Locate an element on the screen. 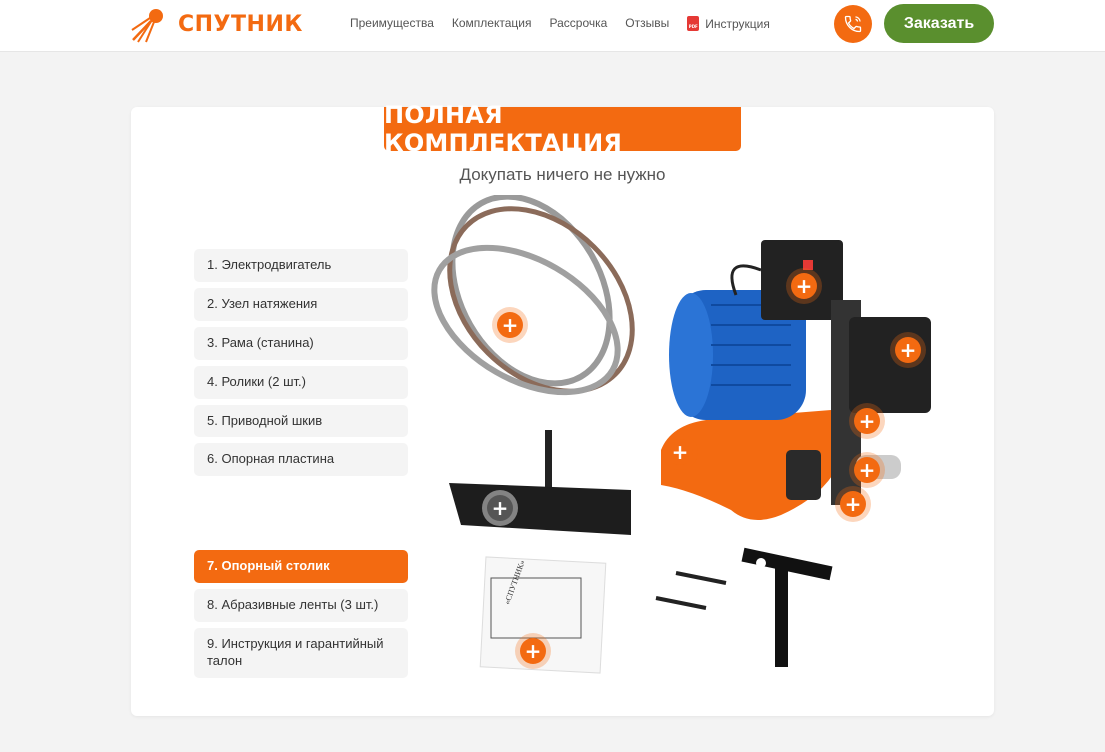  hotspot-rollers: + is located at coordinates (867, 470).